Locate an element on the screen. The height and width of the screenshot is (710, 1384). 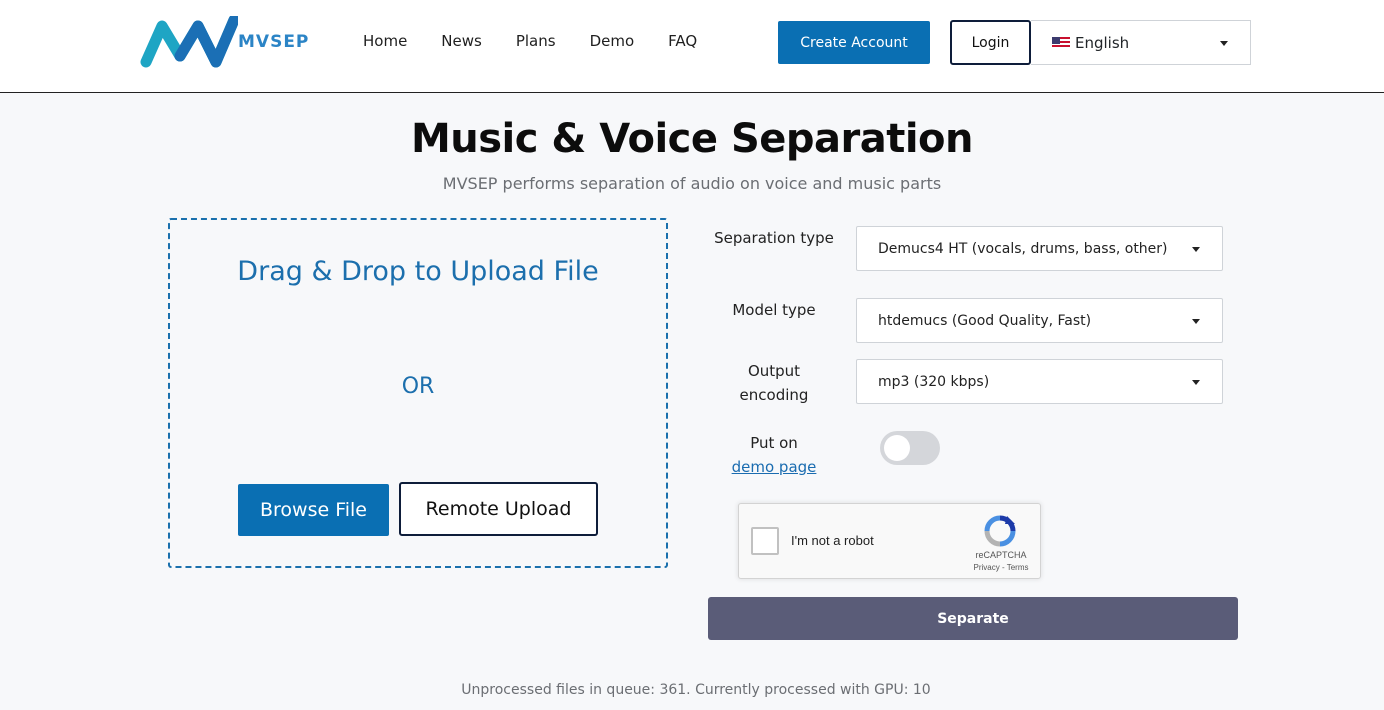
demo-page-link: demo page is located at coordinates (774, 467).